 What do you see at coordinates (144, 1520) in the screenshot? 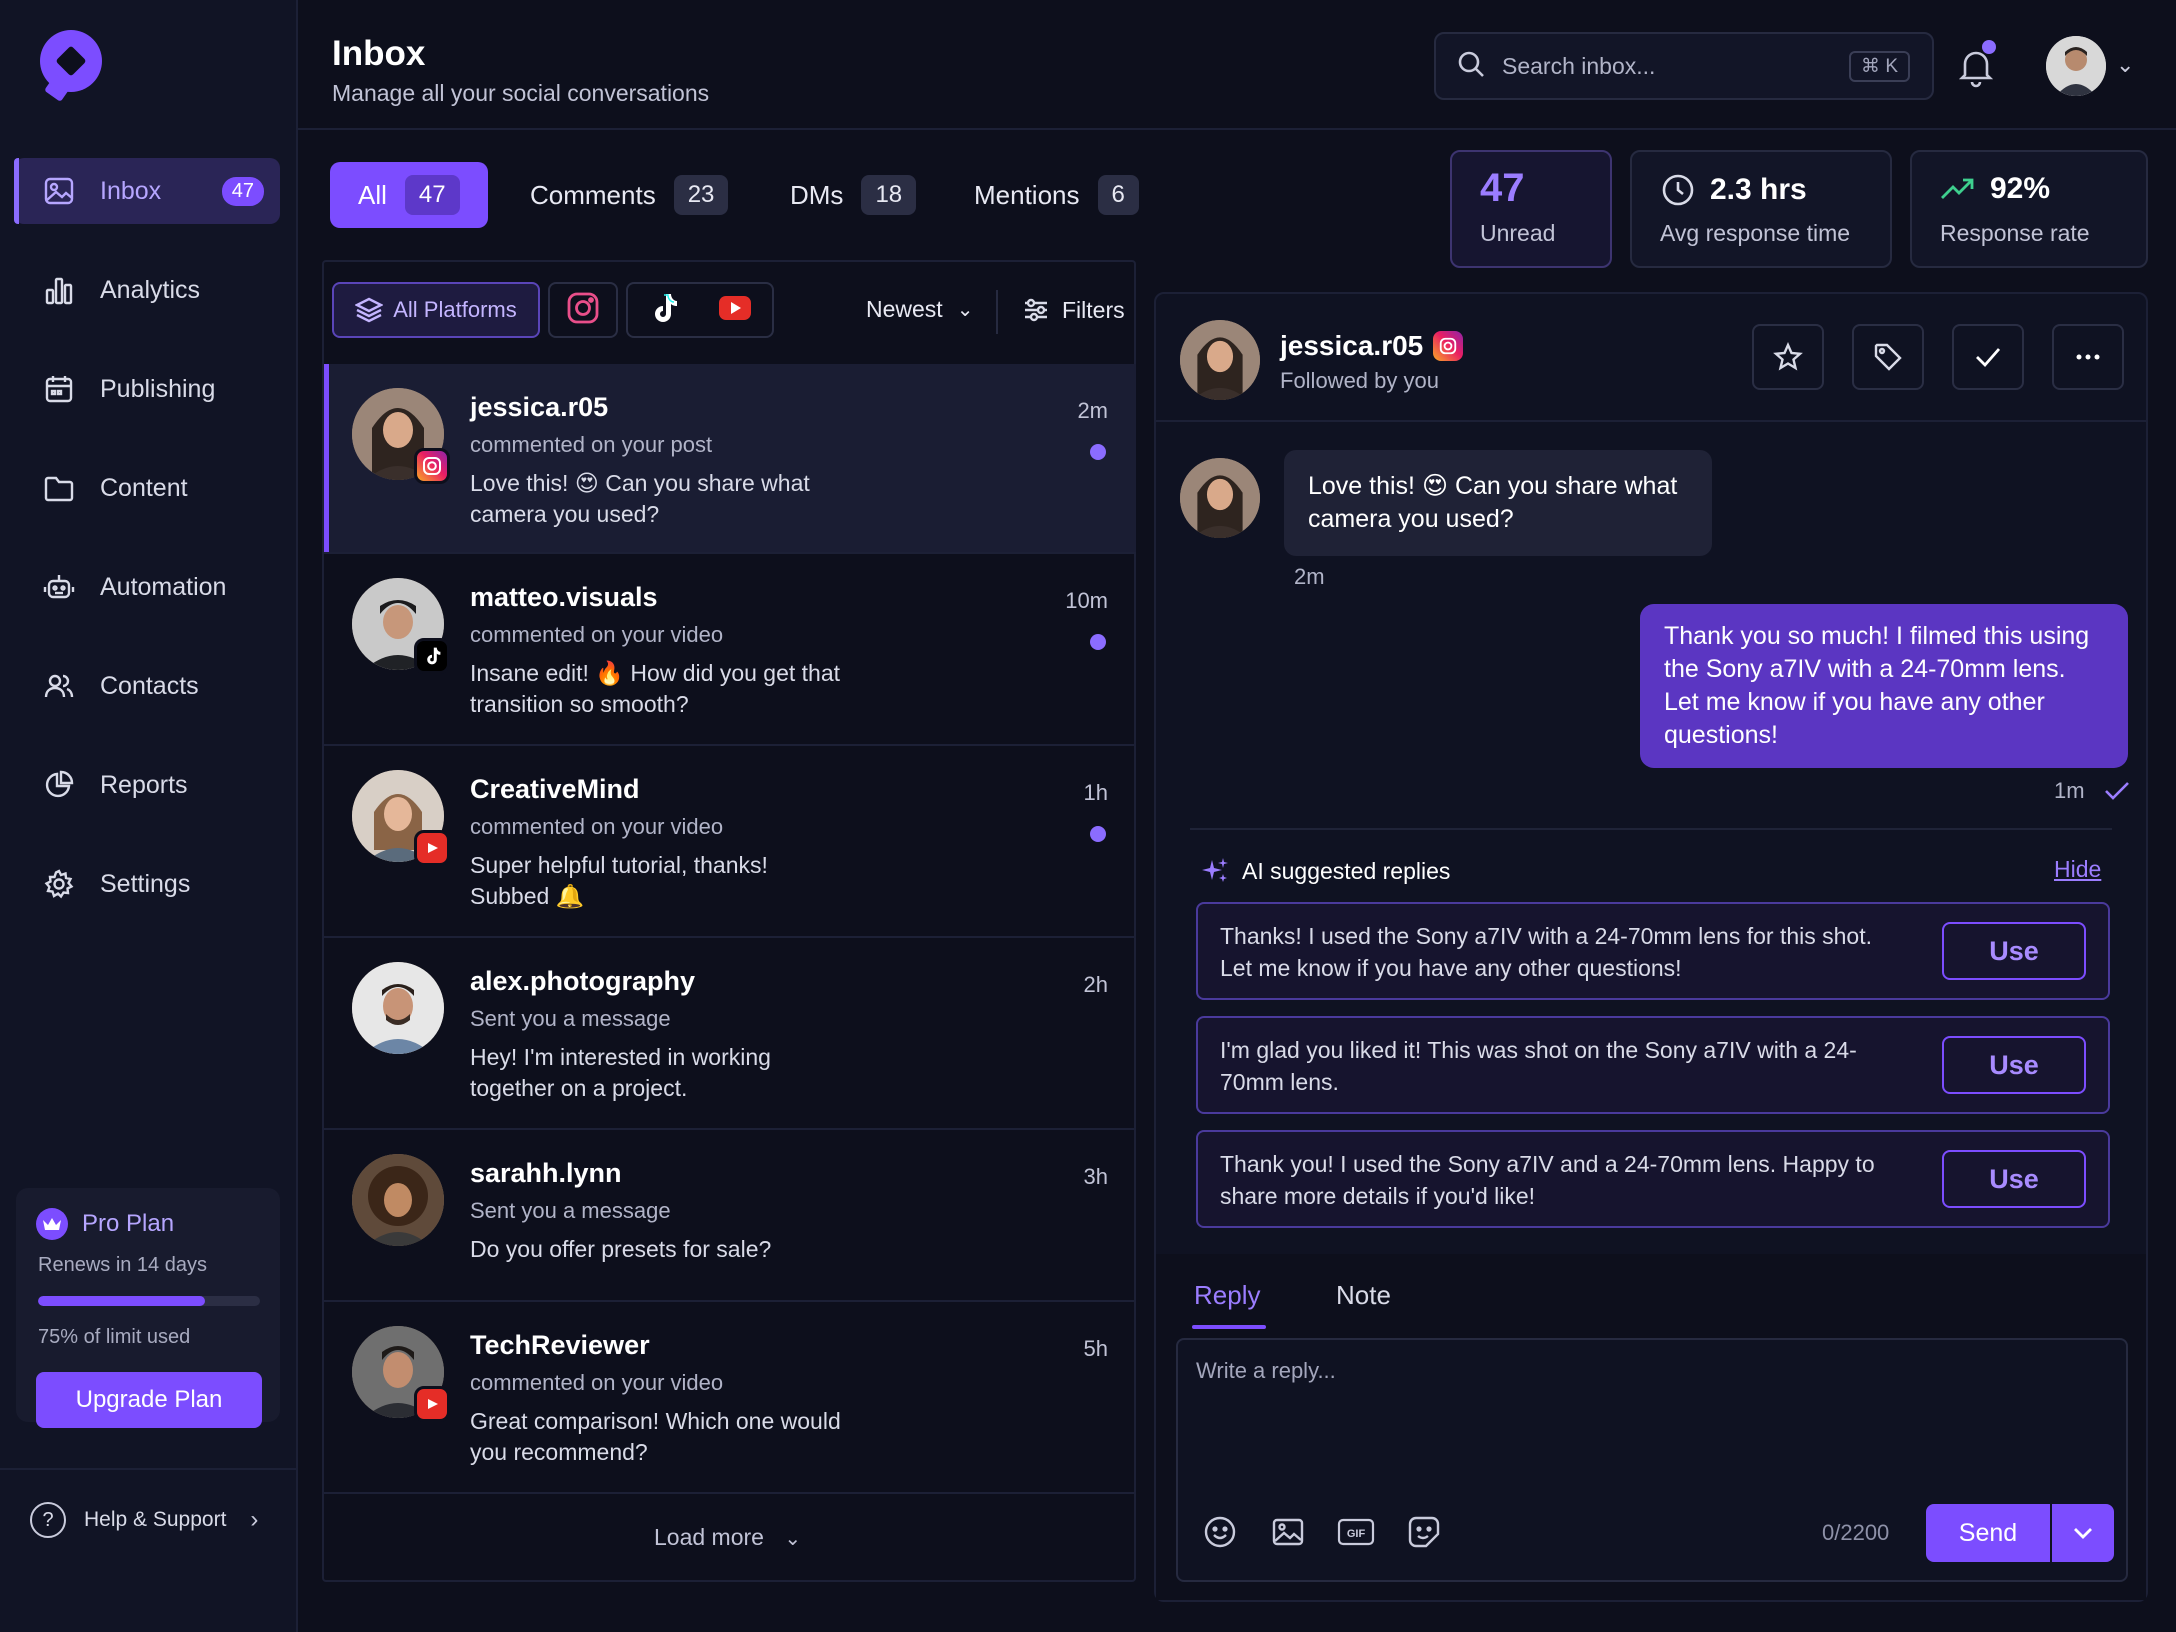
I see `help-support-link: ? Help & Support ›` at bounding box center [144, 1520].